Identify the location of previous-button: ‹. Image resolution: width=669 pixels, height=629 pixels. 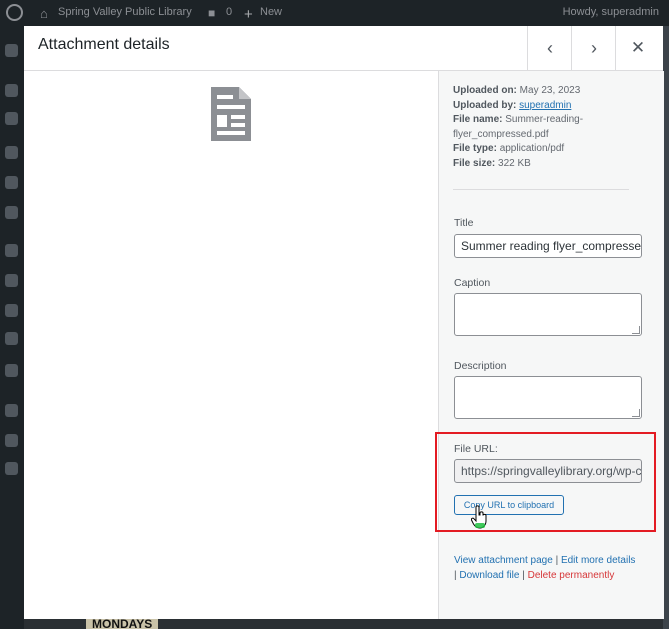
(549, 48).